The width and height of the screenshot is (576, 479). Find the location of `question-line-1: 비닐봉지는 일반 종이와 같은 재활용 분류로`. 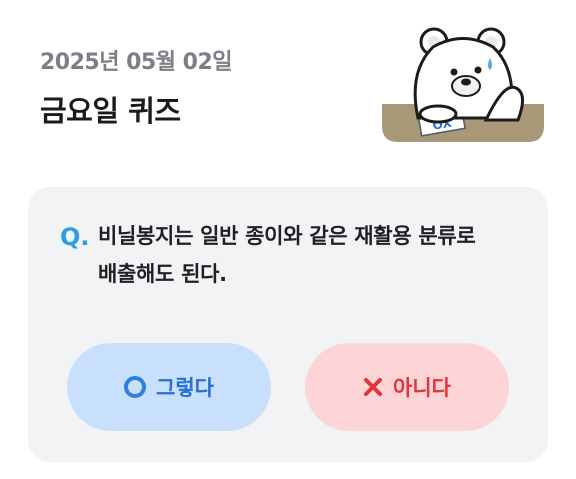

question-line-1: 비닐봉지는 일반 종이와 같은 재활용 분류로 is located at coordinates (287, 236).